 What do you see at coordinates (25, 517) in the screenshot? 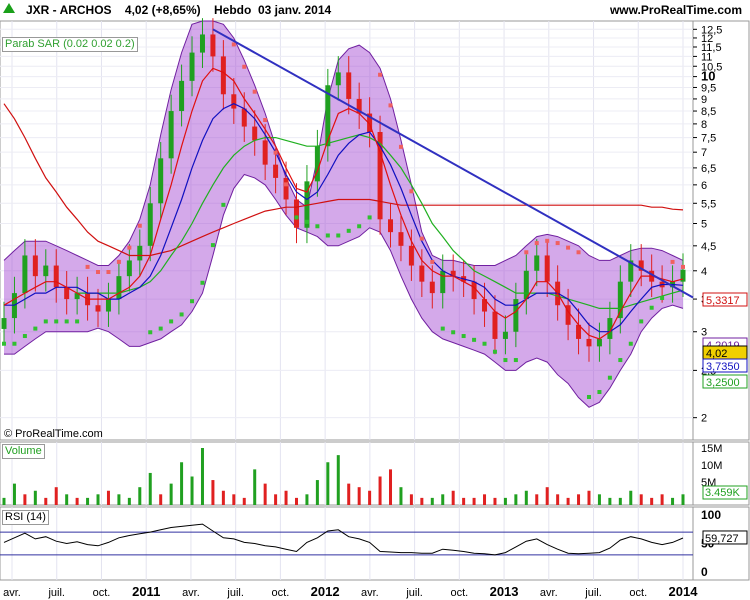
I see `rsi-label: RSI (14)` at bounding box center [25, 517].